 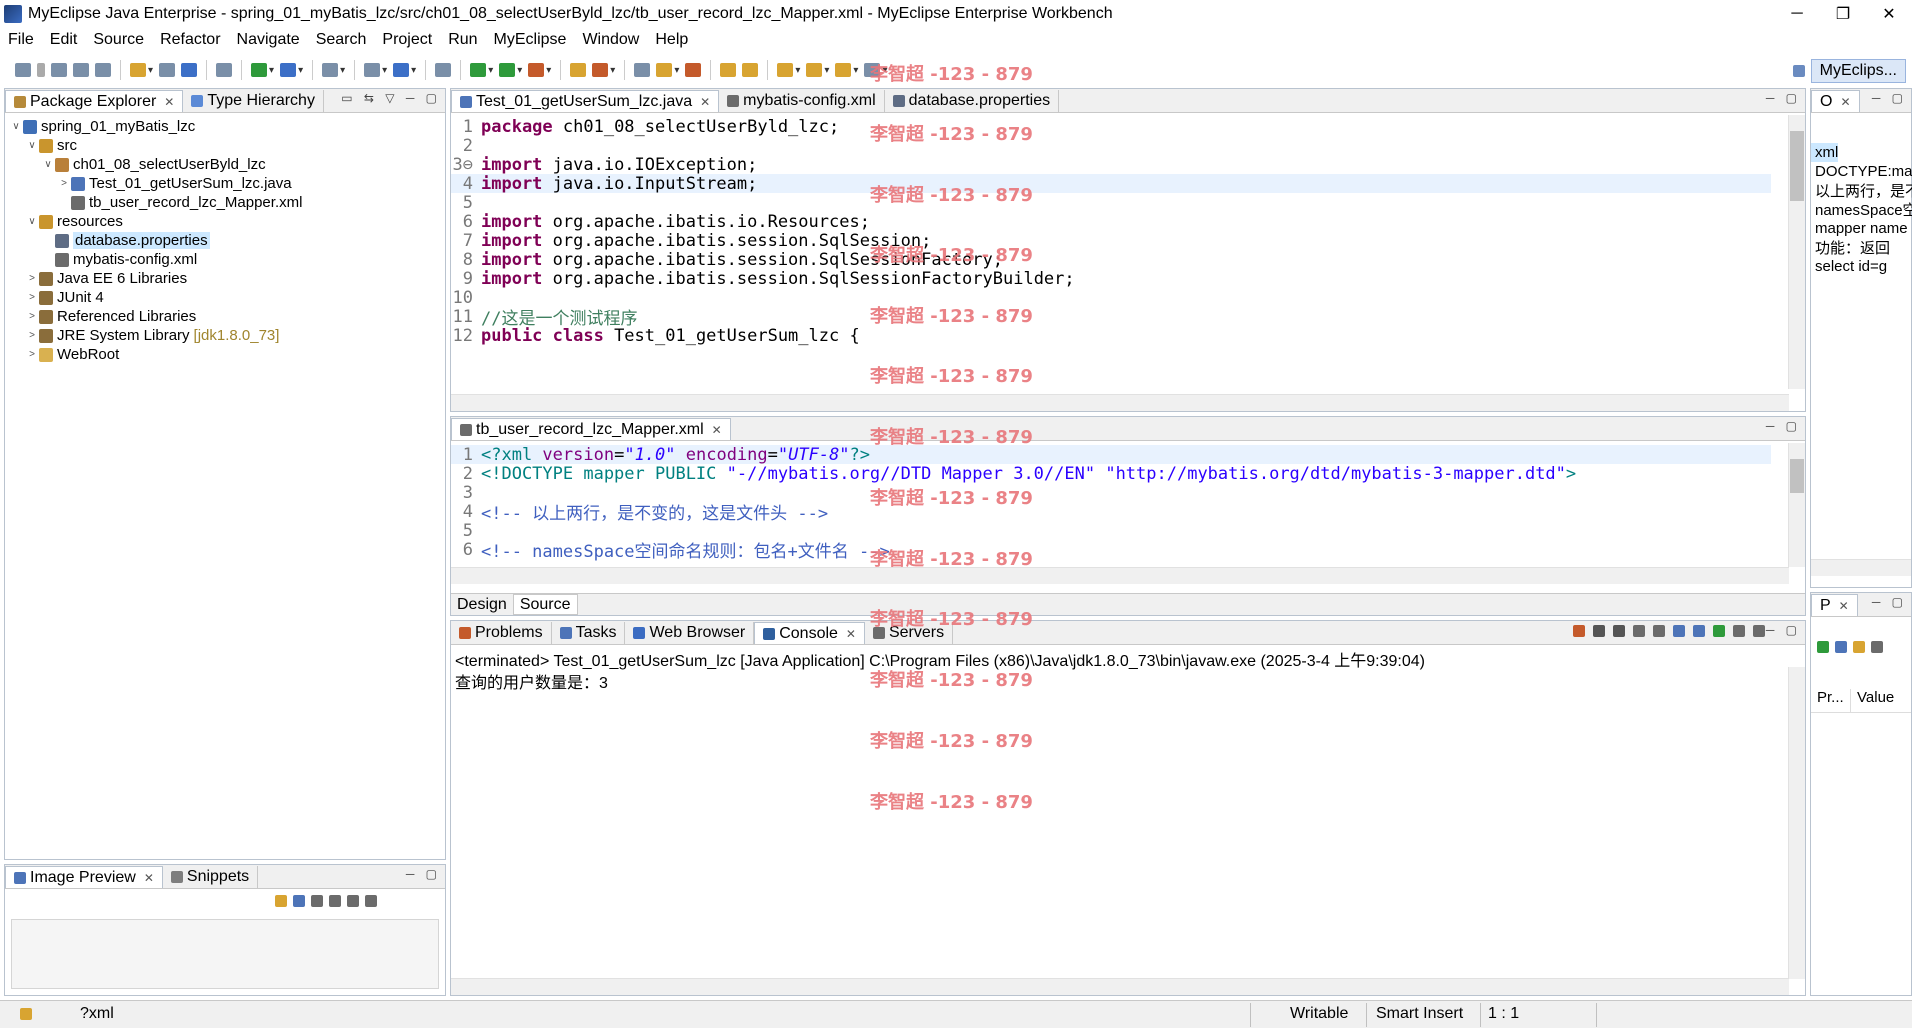 I want to click on tab-image-preview: Image Preview ✕, so click(x=84, y=877).